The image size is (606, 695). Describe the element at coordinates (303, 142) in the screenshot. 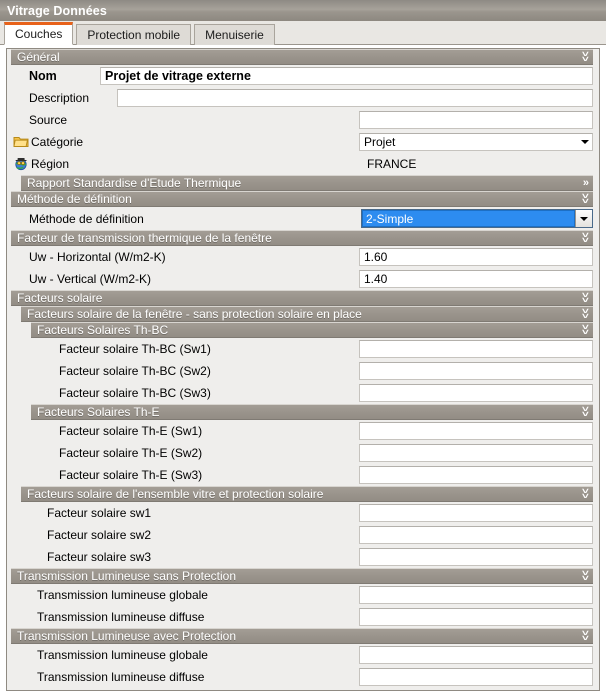

I see `field-row-categorie: Catégorie Projet` at that location.